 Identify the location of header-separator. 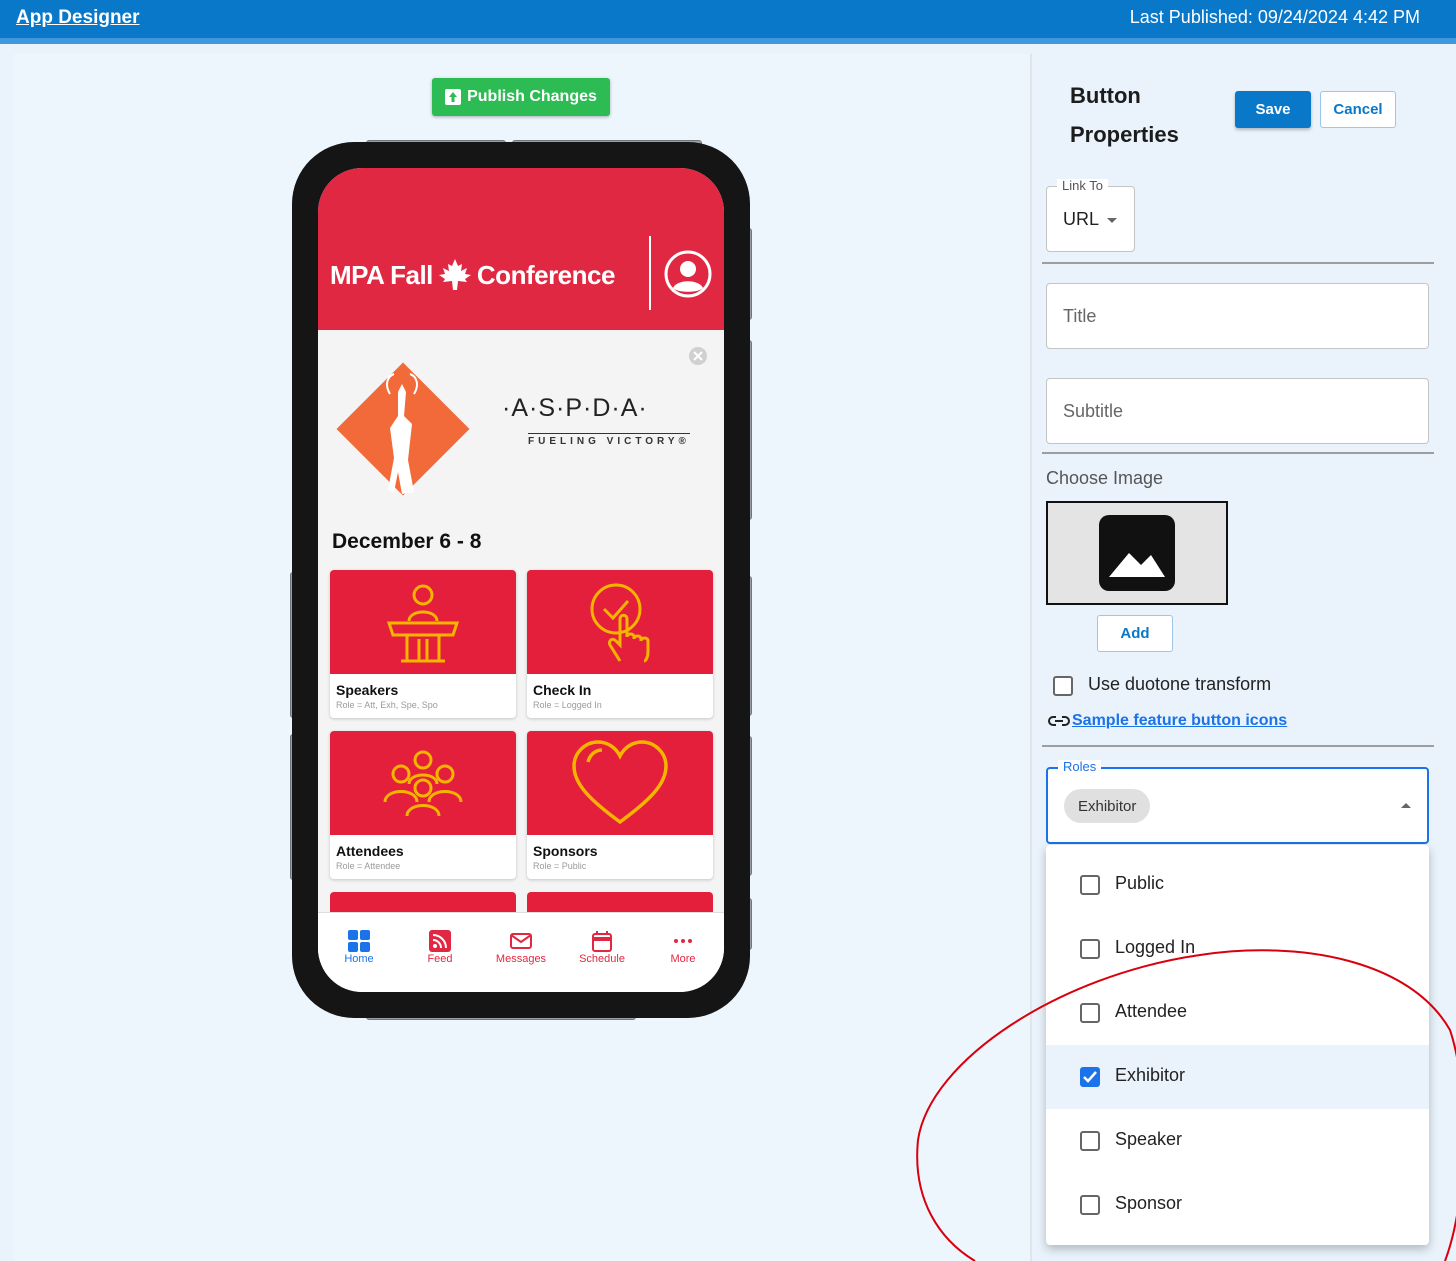
(650, 273).